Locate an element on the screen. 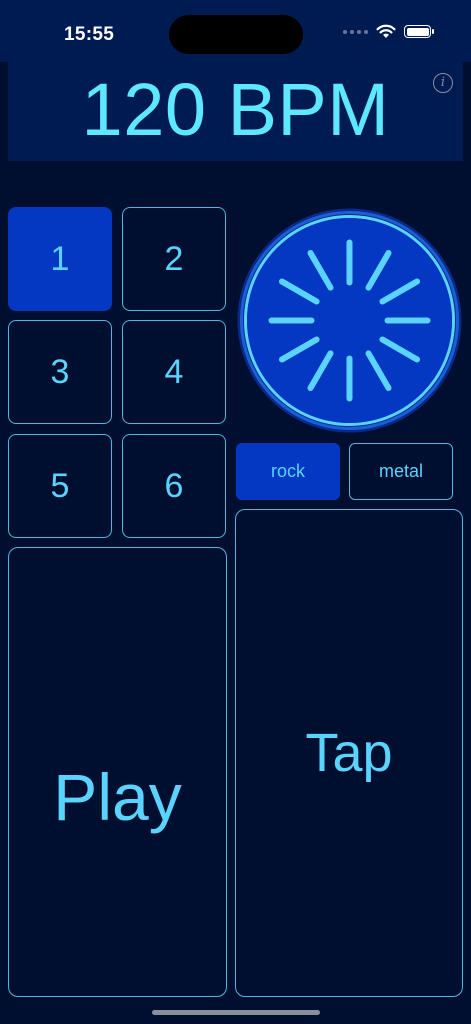 The width and height of the screenshot is (471, 1024). status-icons is located at coordinates (388, 31).